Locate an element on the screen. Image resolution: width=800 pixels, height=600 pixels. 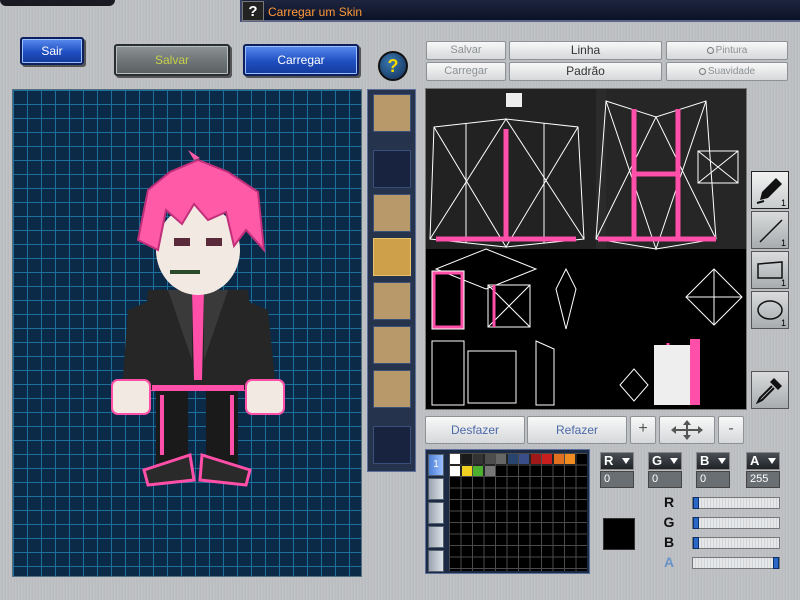
pan-button is located at coordinates (687, 430).